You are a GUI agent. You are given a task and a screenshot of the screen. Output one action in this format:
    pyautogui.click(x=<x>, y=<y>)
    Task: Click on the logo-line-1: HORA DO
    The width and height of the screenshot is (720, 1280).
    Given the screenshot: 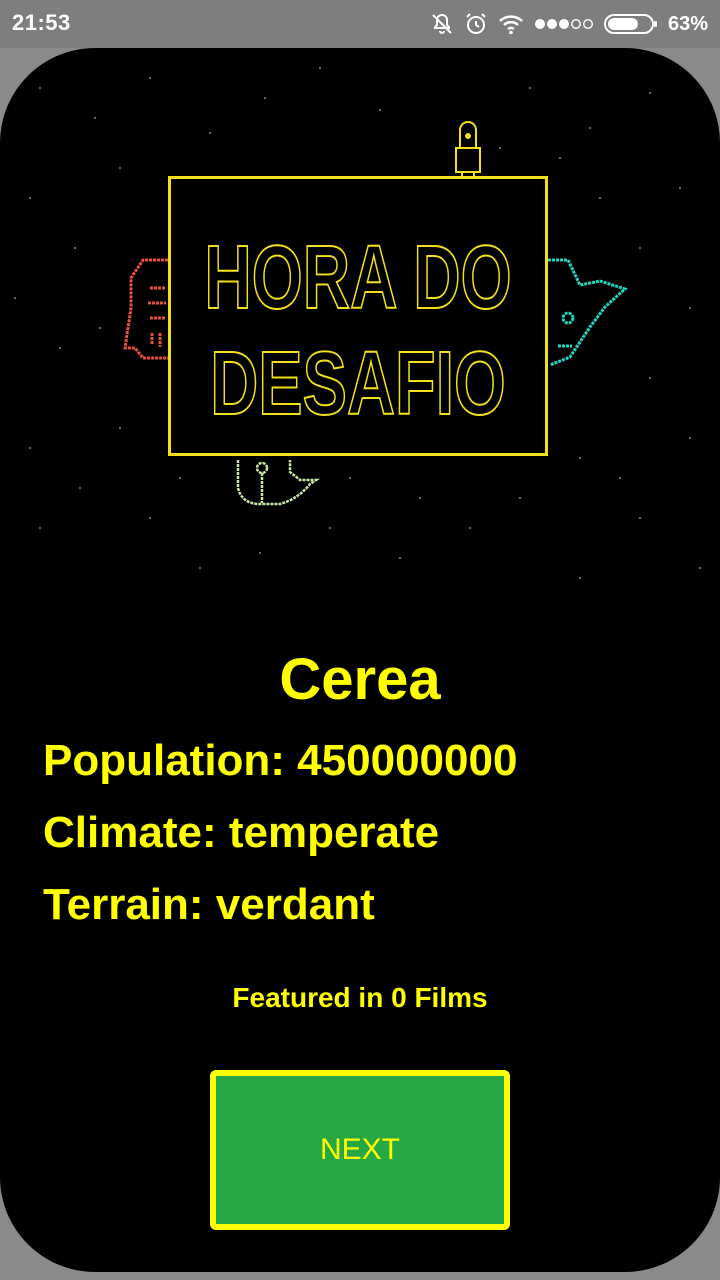 What is the action you would take?
    pyautogui.click(x=357, y=278)
    